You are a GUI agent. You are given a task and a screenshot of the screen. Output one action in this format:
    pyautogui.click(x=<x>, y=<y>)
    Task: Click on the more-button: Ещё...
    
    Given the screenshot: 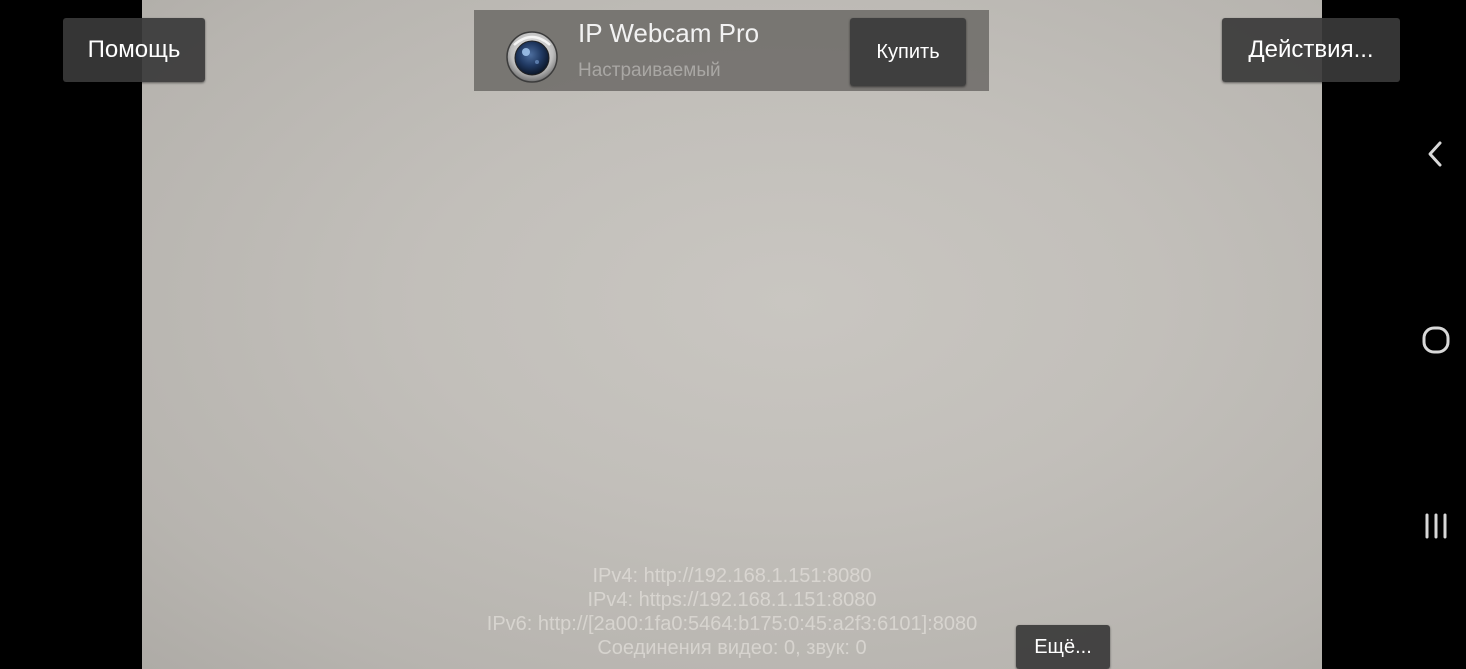 What is the action you would take?
    pyautogui.click(x=1063, y=647)
    